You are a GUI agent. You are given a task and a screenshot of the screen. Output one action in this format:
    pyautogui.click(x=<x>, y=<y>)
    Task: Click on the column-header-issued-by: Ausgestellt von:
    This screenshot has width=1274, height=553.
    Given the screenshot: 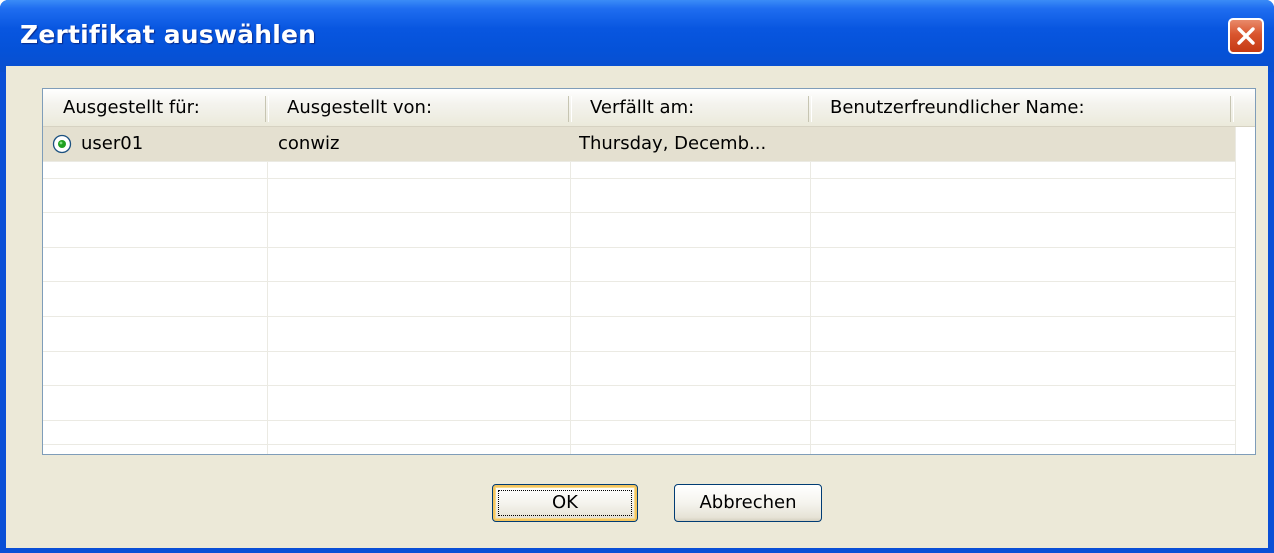 What is the action you would take?
    pyautogui.click(x=418, y=107)
    